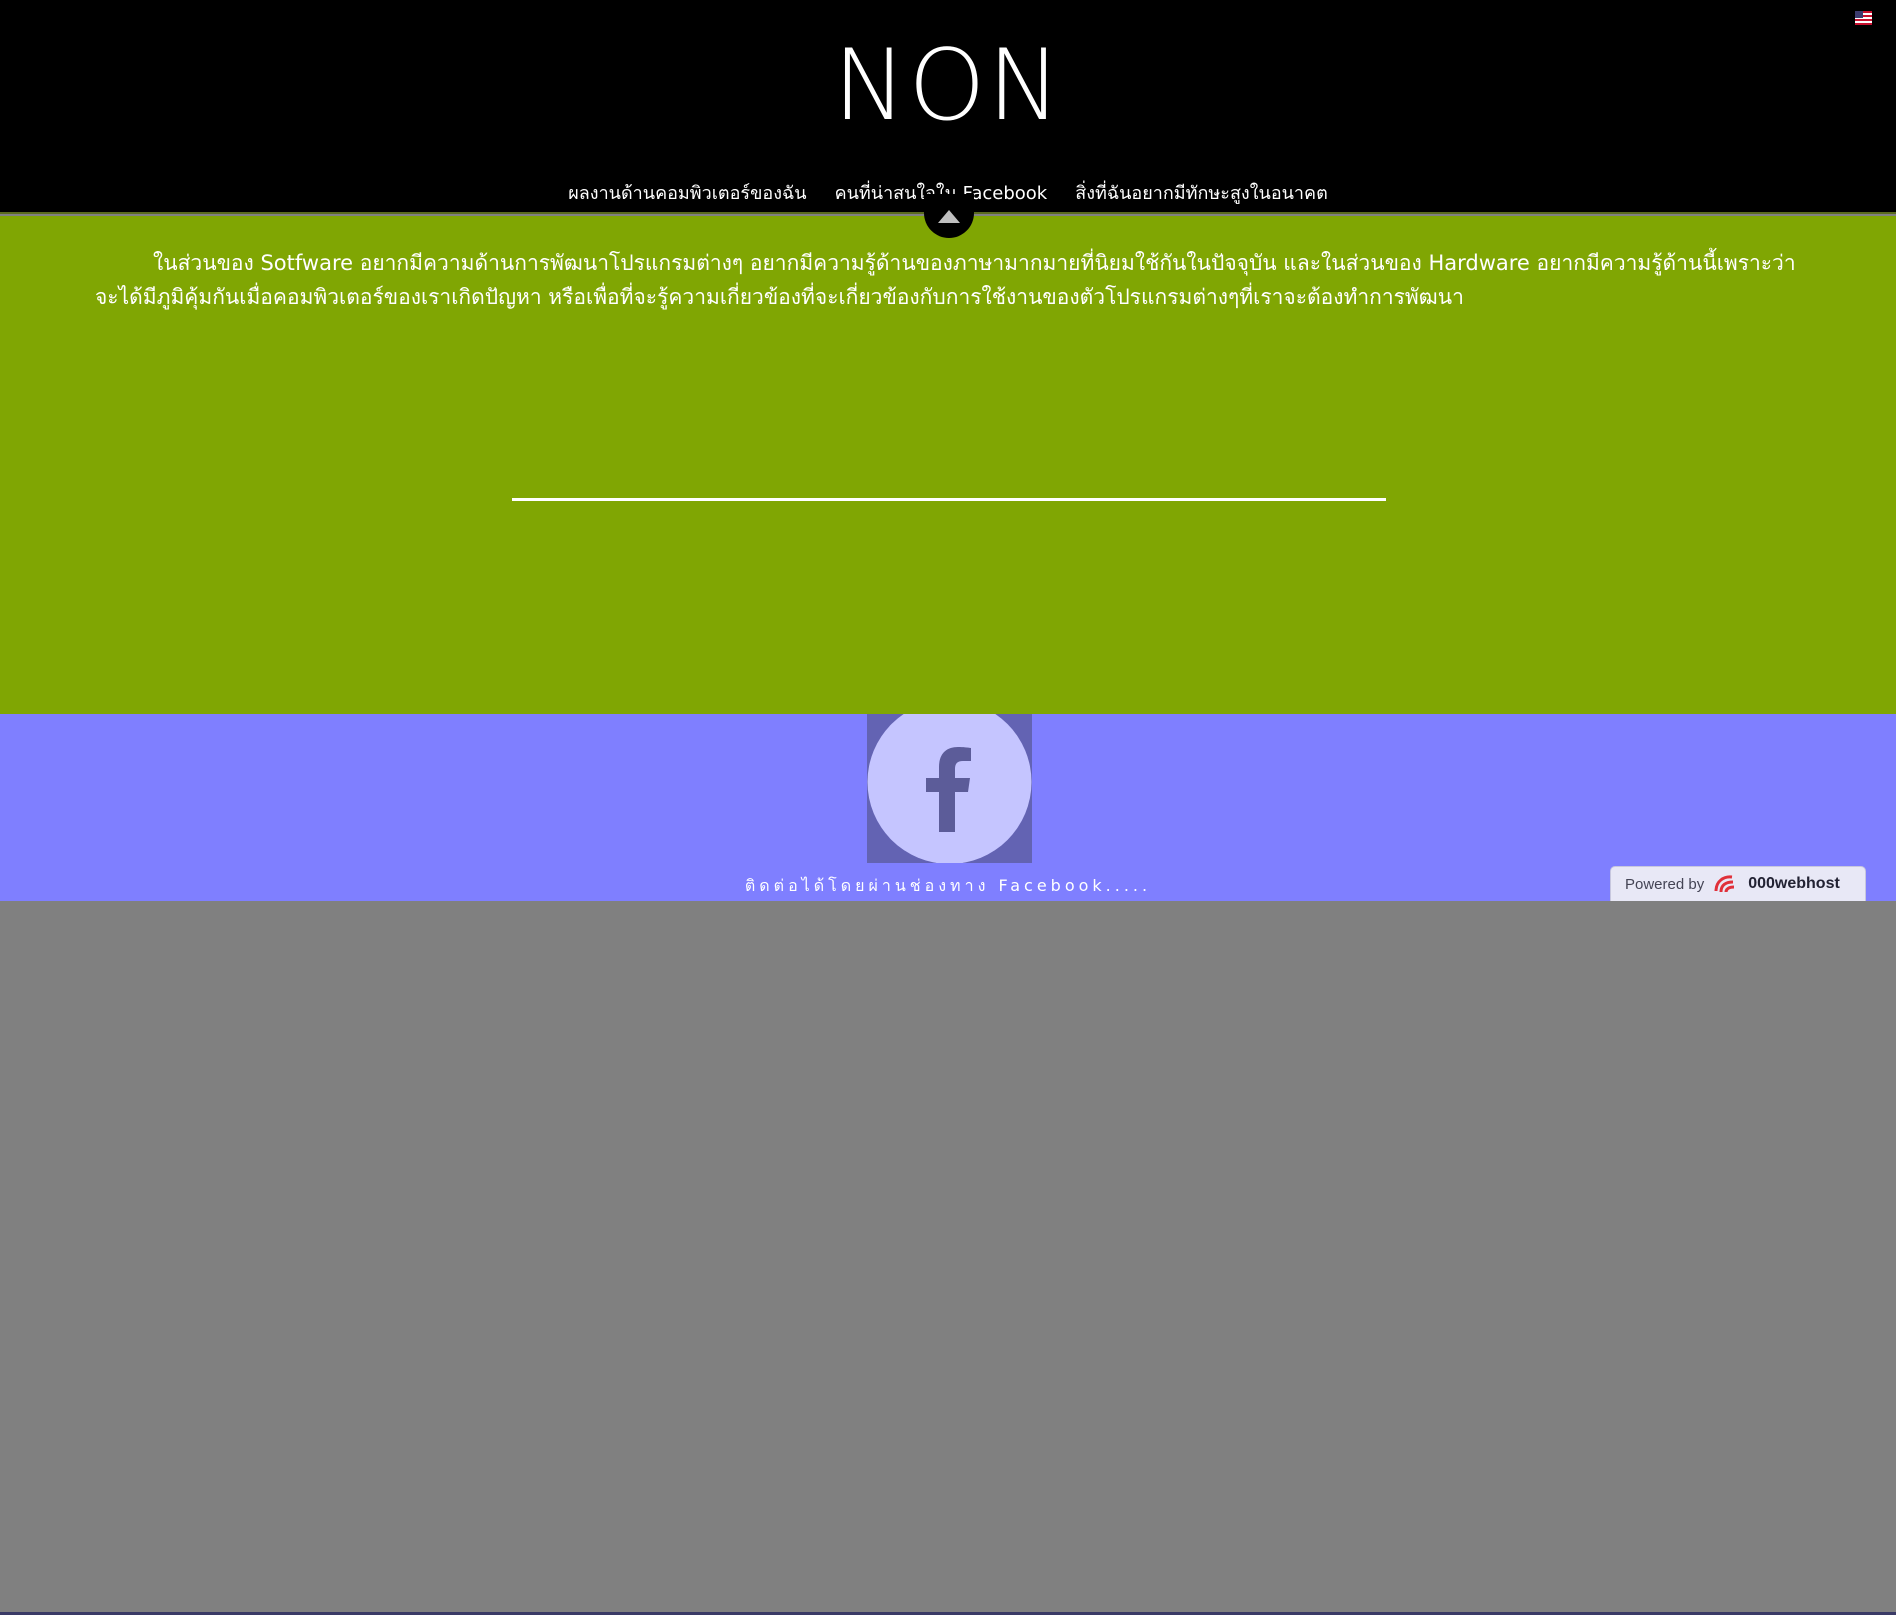  Describe the element at coordinates (1724, 884) in the screenshot. I see `webhost-logo-icon` at that location.